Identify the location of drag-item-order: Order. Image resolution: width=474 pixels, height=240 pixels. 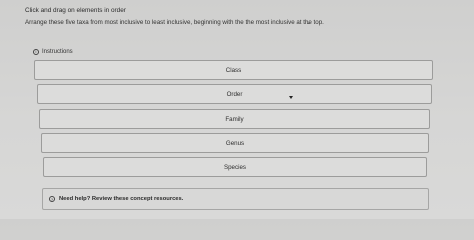
(234, 94).